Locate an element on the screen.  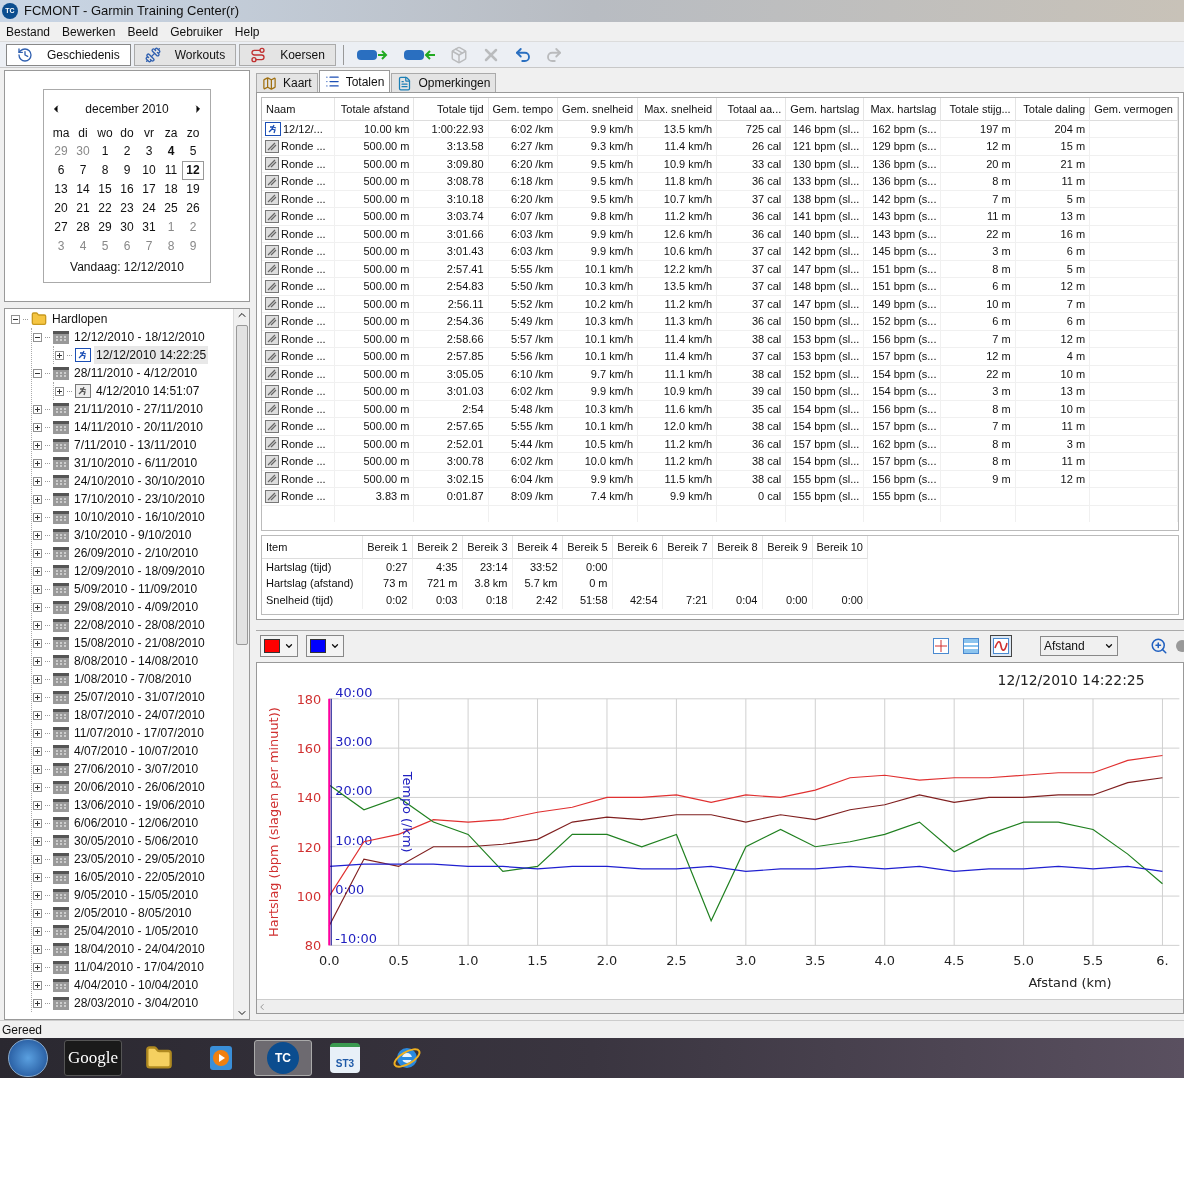
tree-item: 3/10/2010 - 9/10/2010 is located at coordinates (133, 535).